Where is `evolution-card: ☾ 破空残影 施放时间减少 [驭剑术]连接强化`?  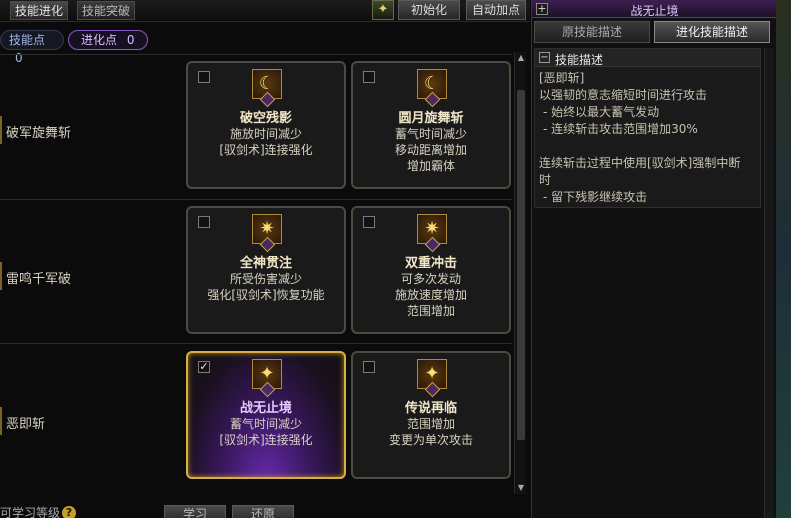 evolution-card: ☾ 破空残影 施放时间减少 [驭剑术]连接强化 is located at coordinates (266, 125).